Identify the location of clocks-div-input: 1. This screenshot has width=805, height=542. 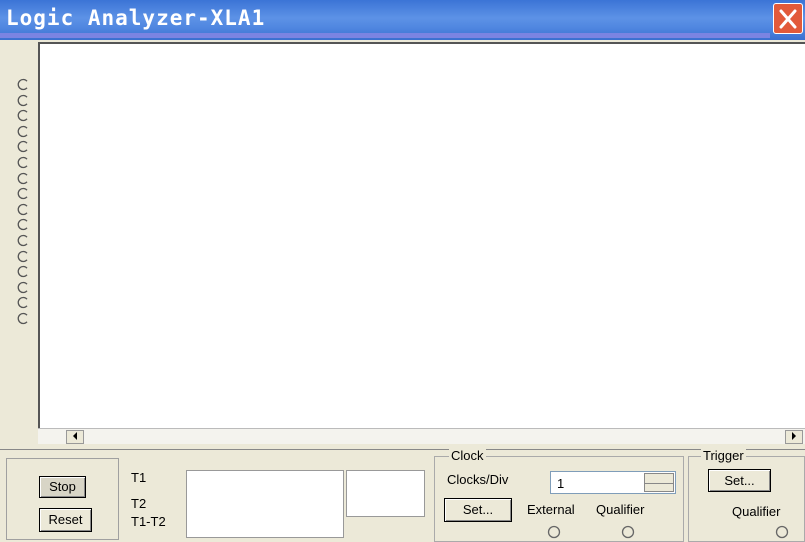
(613, 482).